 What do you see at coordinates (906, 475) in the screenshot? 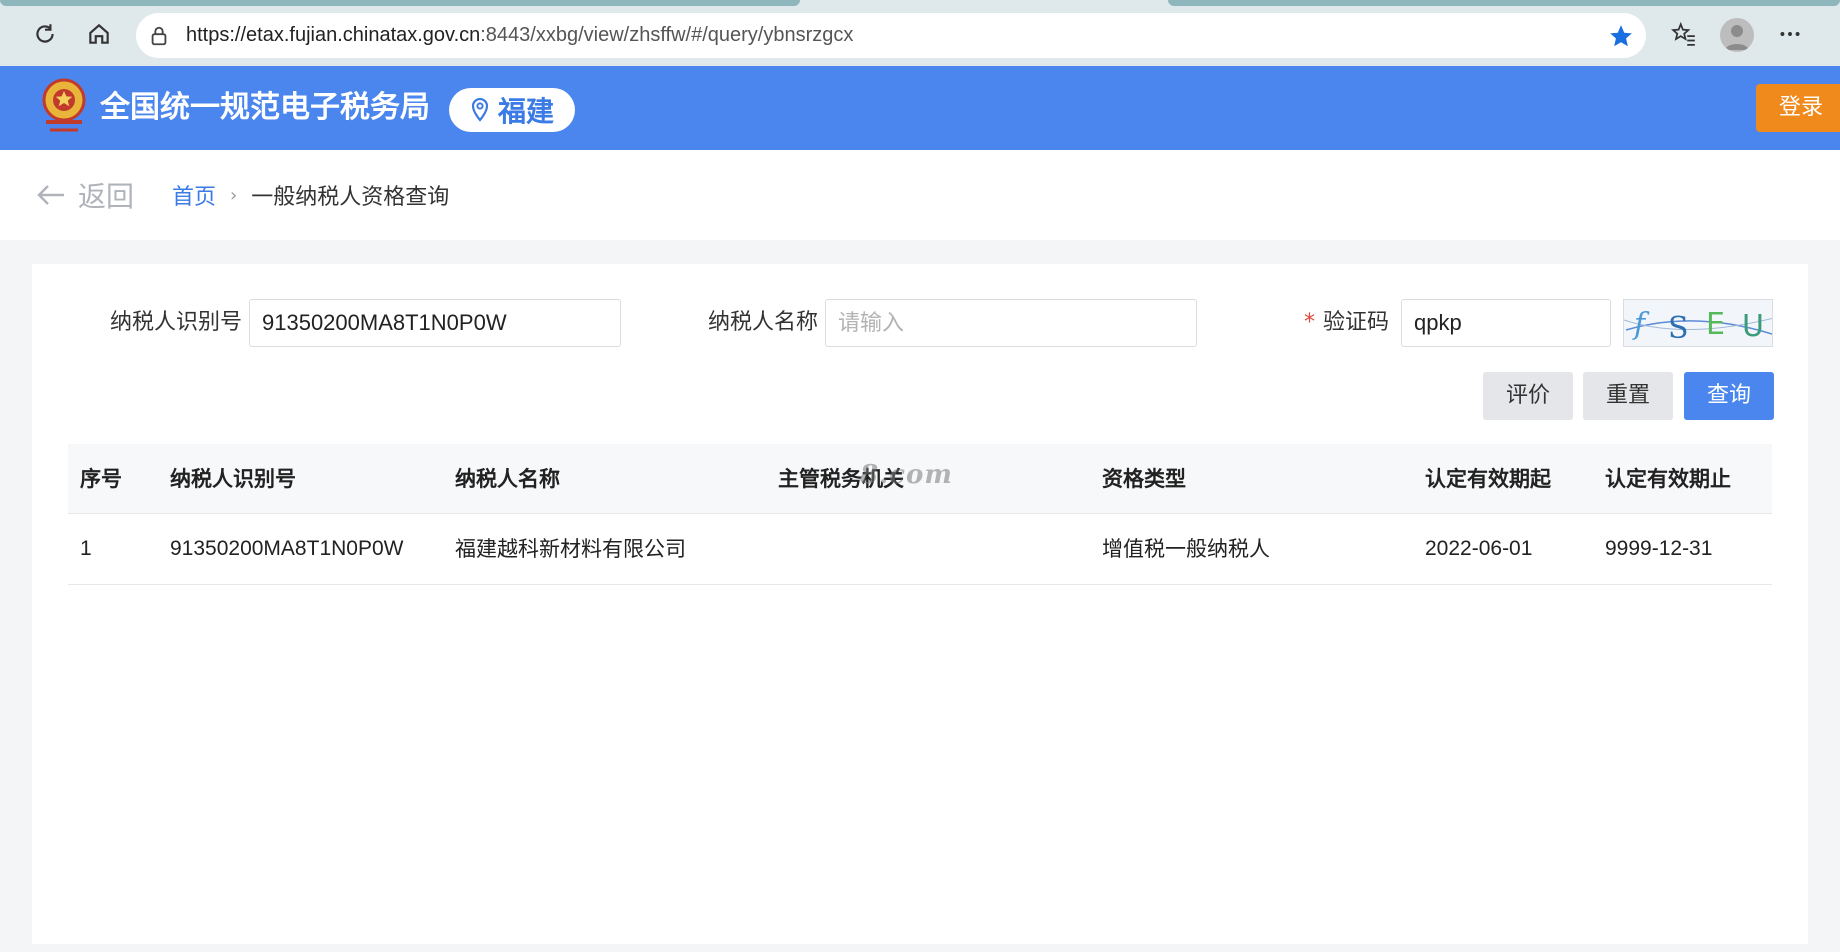
I see `watermark-text: 8.com` at bounding box center [906, 475].